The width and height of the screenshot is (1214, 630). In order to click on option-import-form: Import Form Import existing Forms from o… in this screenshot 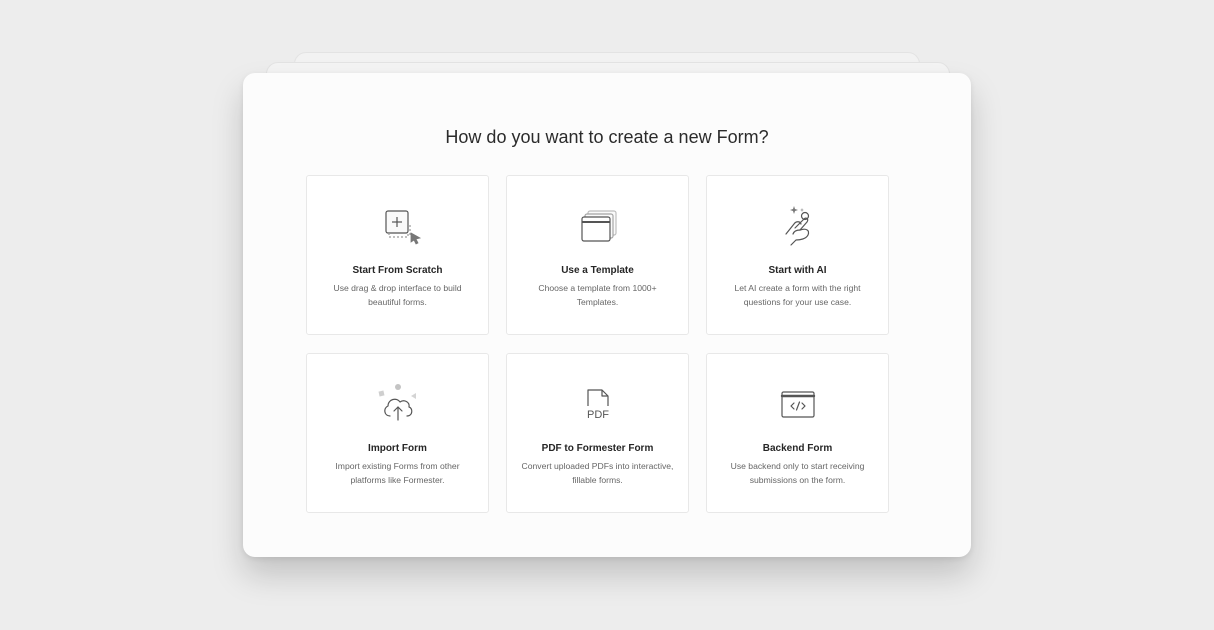, I will do `click(397, 433)`.